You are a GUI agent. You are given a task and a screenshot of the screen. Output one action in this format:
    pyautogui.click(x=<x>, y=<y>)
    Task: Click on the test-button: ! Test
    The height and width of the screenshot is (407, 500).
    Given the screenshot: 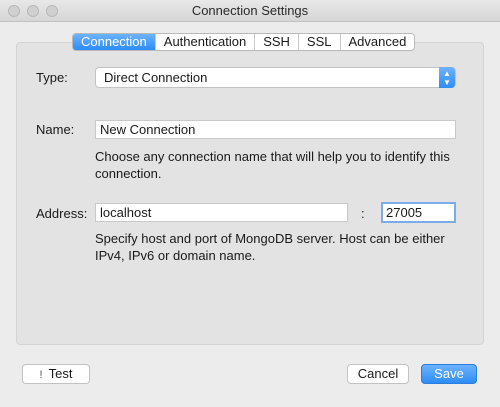 What is the action you would take?
    pyautogui.click(x=56, y=374)
    